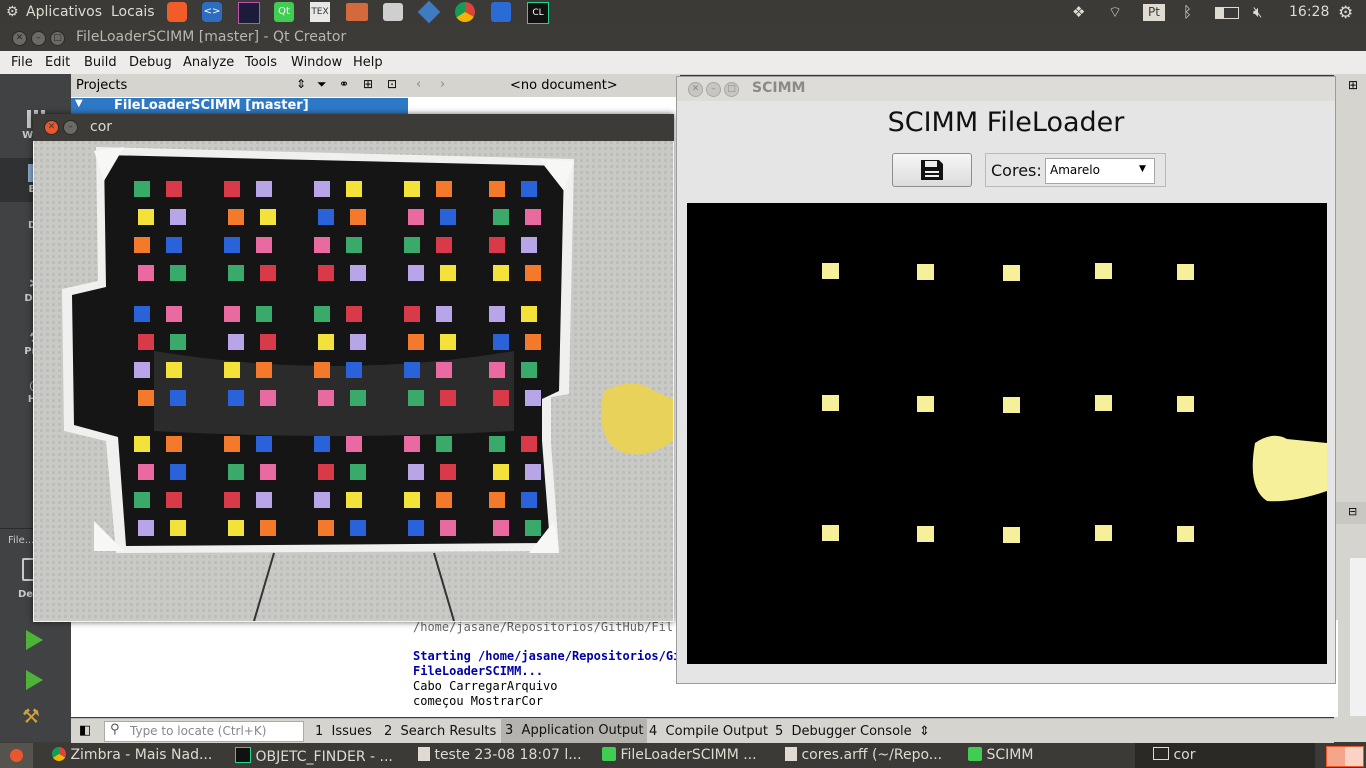  Describe the element at coordinates (1142, 169) in the screenshot. I see `dropdown-arrow-icon: ▼` at that location.